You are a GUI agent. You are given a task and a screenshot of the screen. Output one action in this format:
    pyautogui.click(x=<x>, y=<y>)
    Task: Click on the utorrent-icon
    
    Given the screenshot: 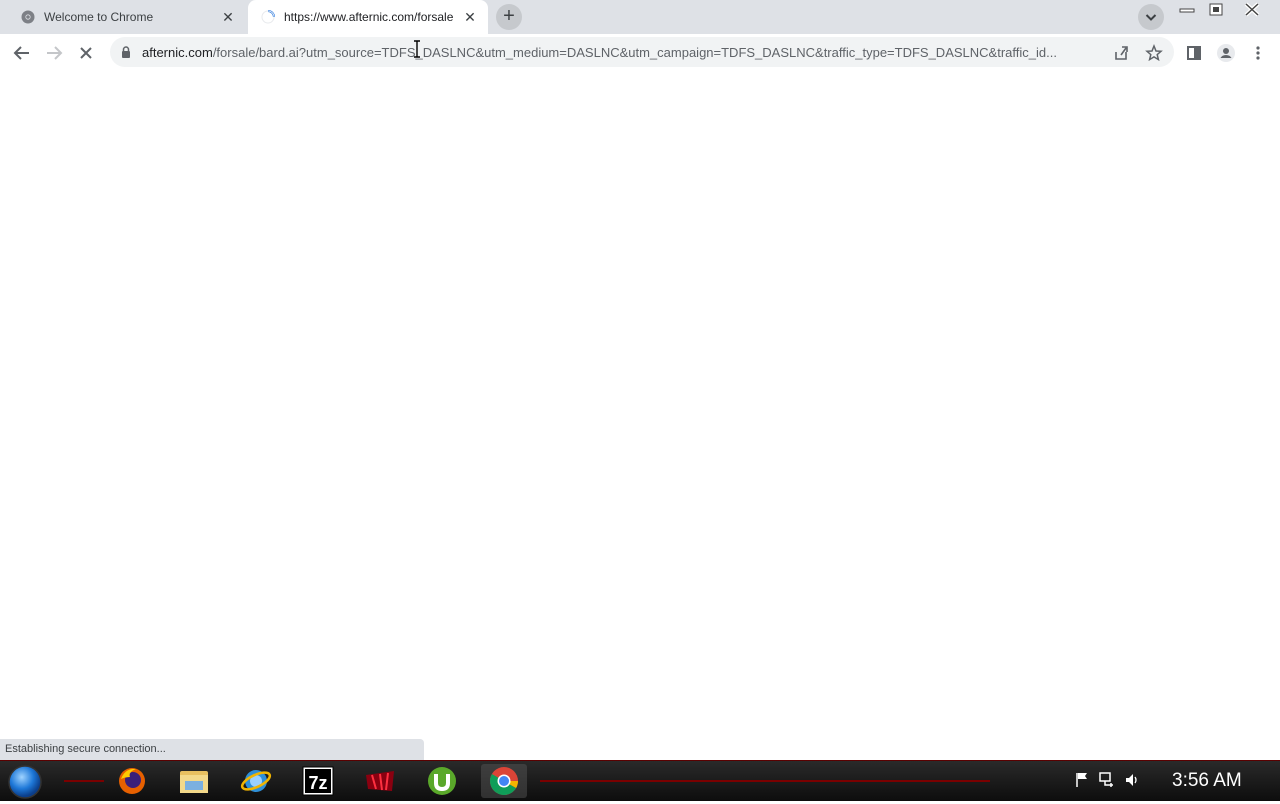 What is the action you would take?
    pyautogui.click(x=442, y=781)
    